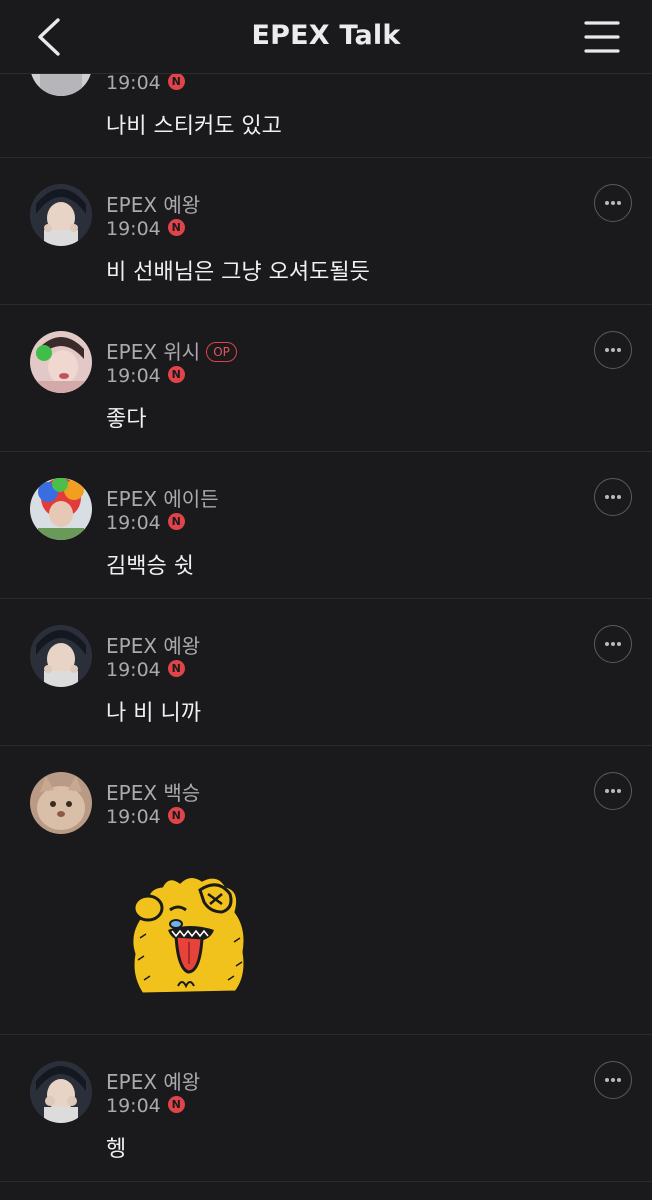 Image resolution: width=652 pixels, height=1200 pixels. I want to click on comment-text: 나 비 니까, so click(153, 713).